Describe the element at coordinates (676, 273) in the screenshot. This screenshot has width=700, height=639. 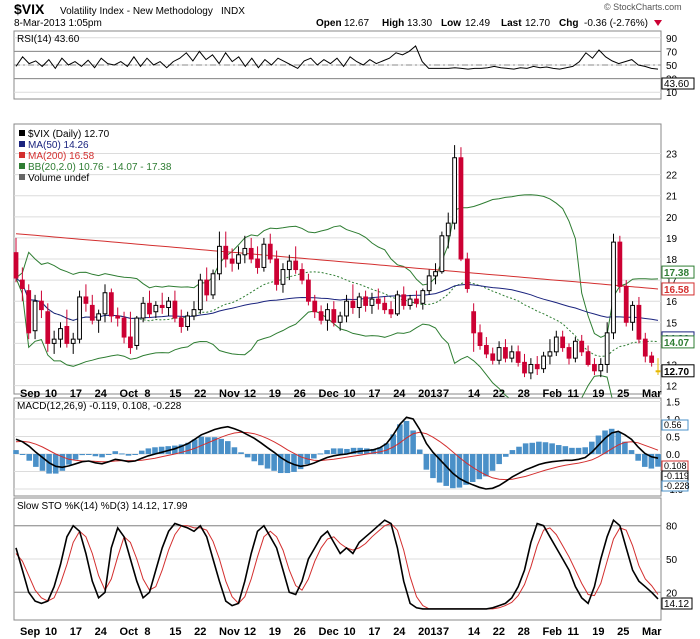
I see `price-value-label: 17.38` at that location.